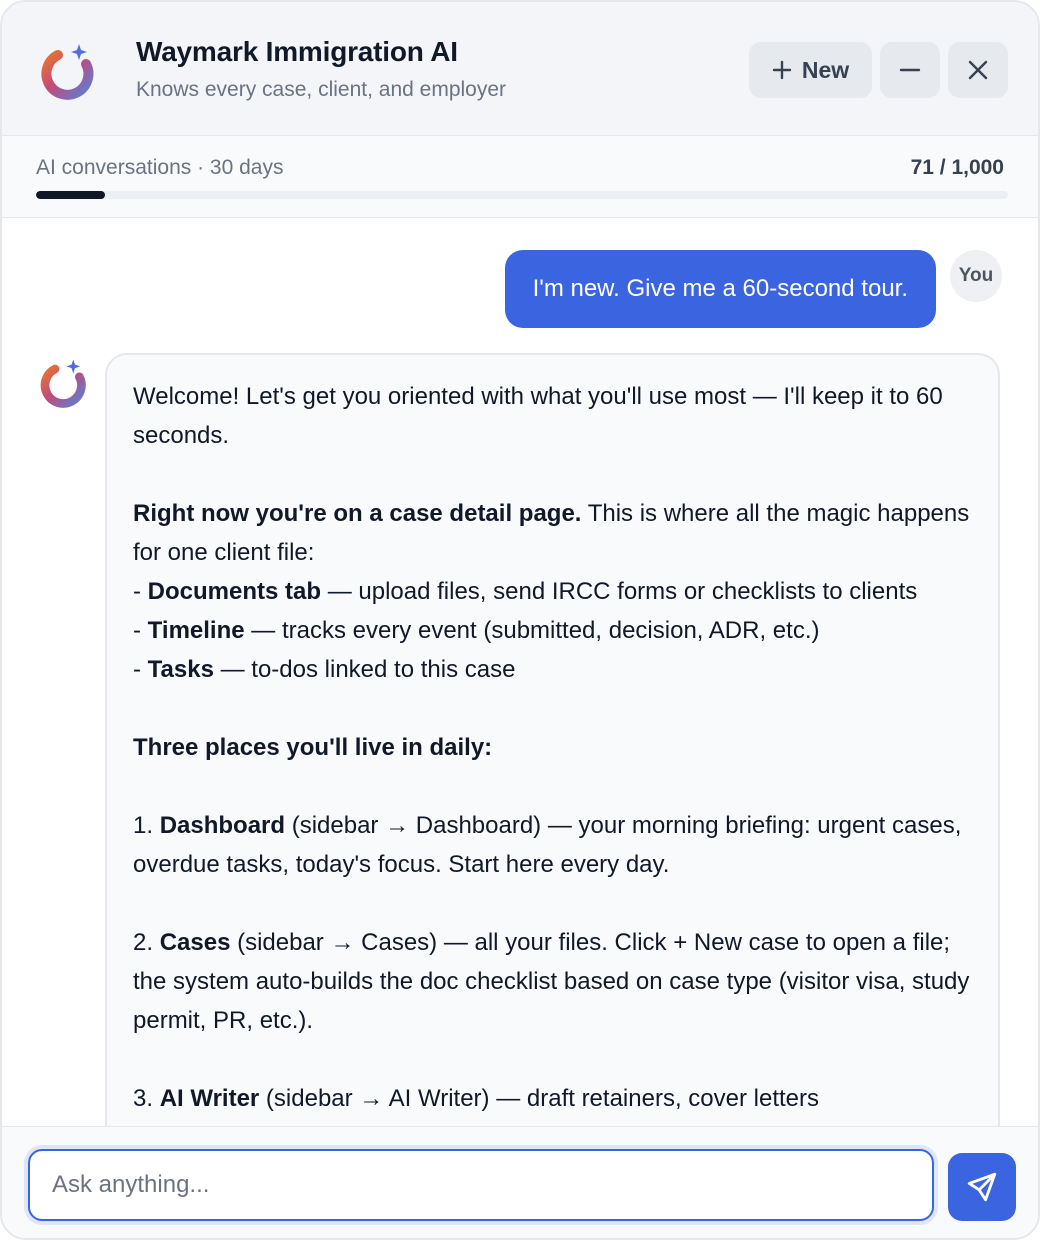 The image size is (1040, 1240). Describe the element at coordinates (67, 72) in the screenshot. I see `waymark-logo-icon` at that location.